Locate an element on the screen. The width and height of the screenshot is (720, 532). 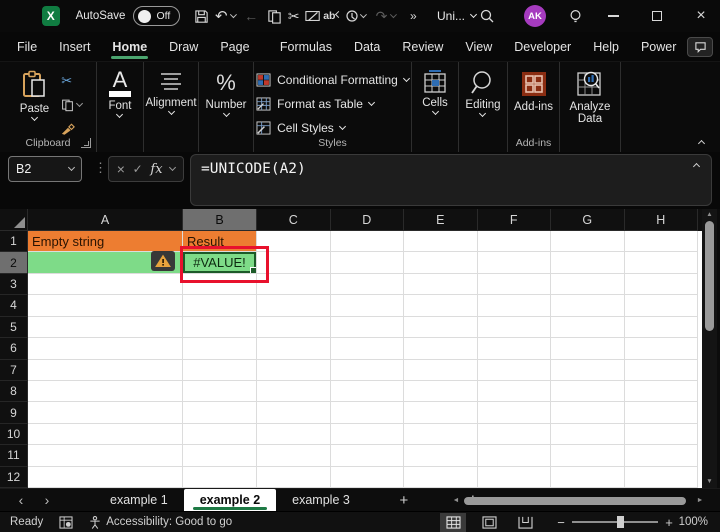
cell-B1: Result is located at coordinates (220, 242).